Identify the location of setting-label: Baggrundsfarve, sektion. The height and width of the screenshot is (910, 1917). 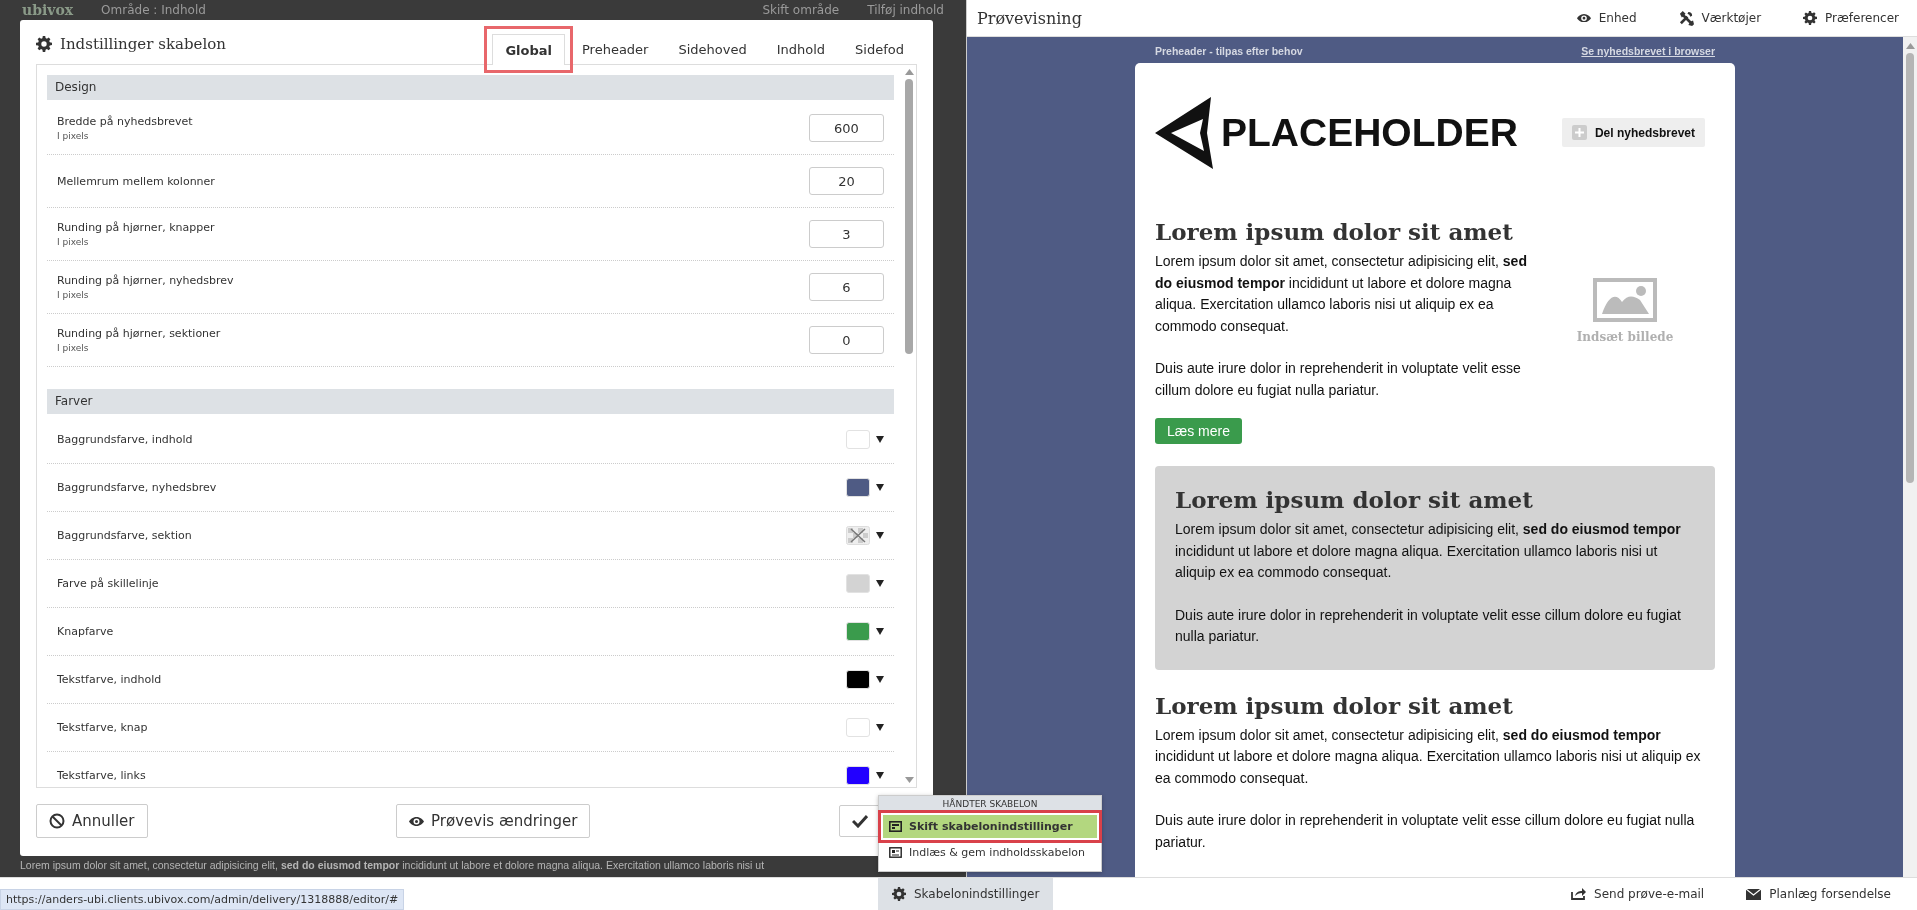
(124, 535).